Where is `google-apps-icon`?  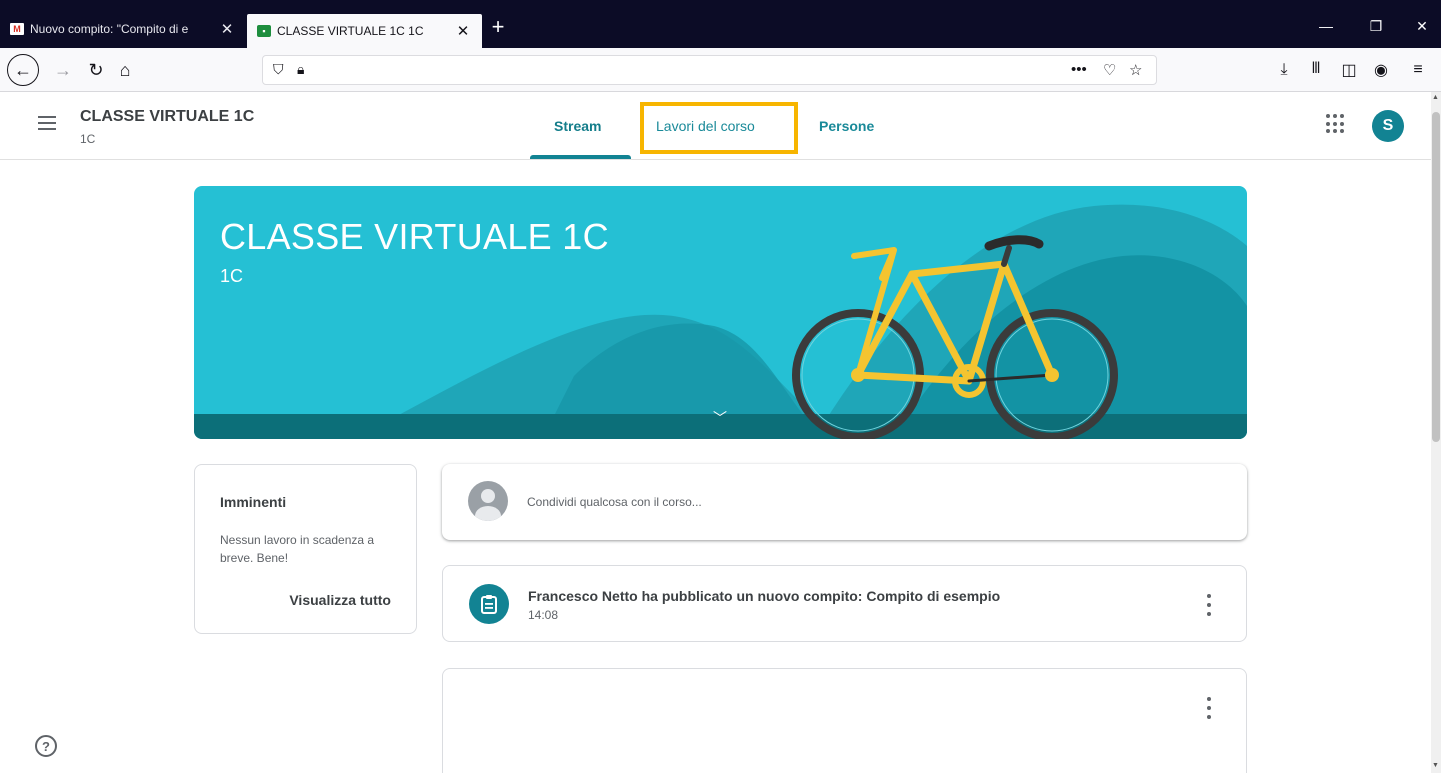 google-apps-icon is located at coordinates (1336, 124).